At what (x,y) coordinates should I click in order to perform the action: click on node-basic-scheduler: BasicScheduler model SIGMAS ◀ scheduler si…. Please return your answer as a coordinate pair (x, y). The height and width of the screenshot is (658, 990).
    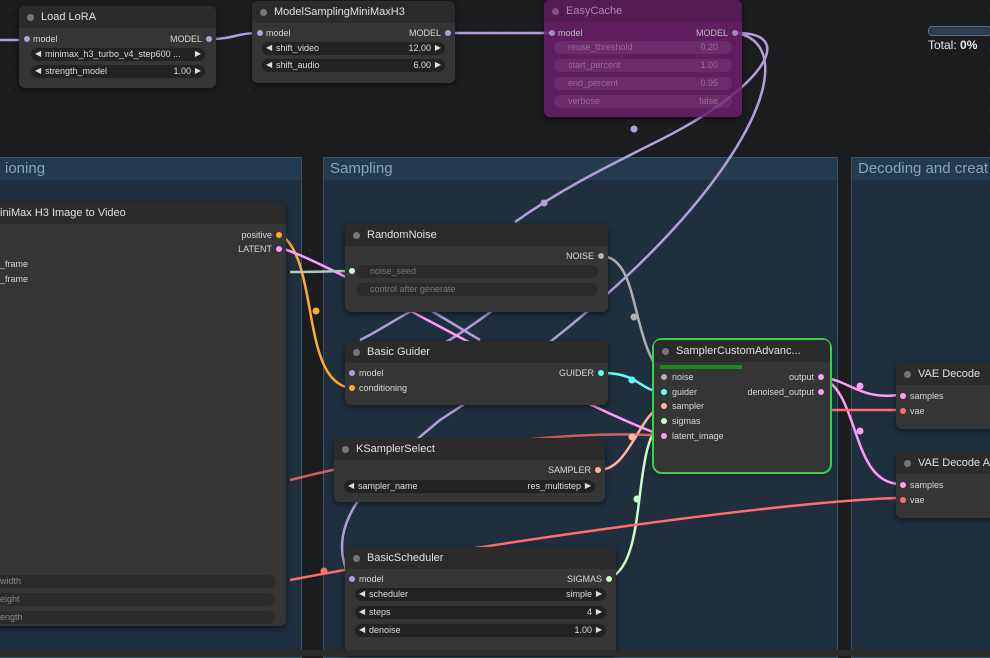
    Looking at the image, I should click on (480, 601).